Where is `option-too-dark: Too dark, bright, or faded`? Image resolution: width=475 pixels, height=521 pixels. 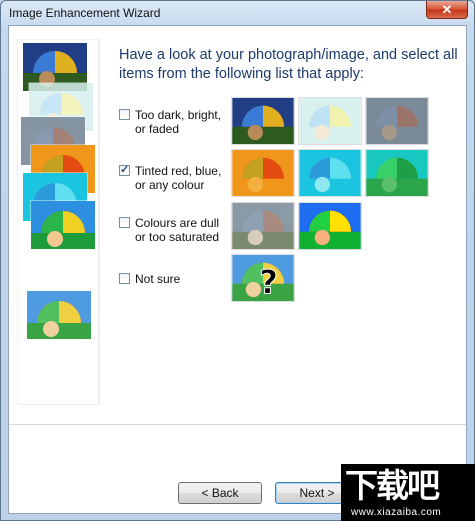
option-too-dark: Too dark, bright, or faded is located at coordinates (177, 122).